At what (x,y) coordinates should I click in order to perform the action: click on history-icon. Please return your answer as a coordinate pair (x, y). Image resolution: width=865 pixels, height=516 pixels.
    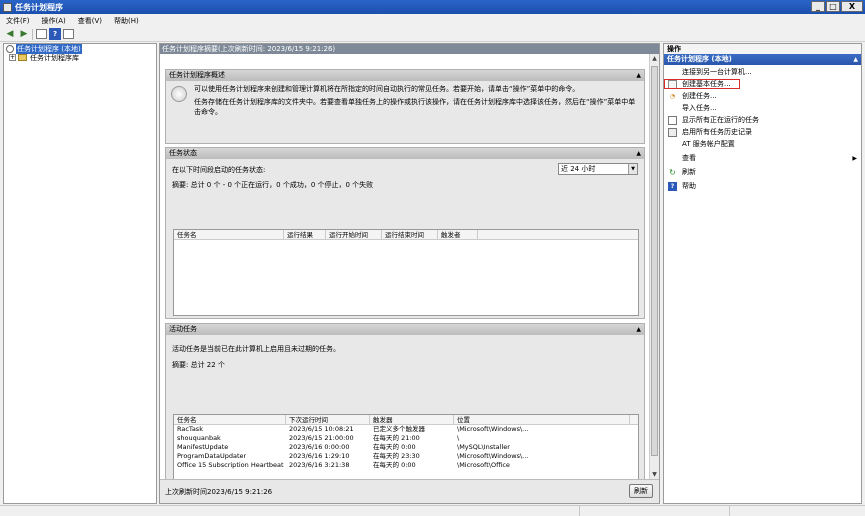
    Looking at the image, I should click on (672, 132).